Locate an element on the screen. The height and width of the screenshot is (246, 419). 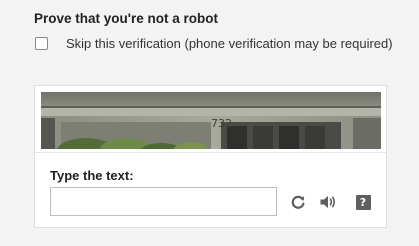
reload-icon is located at coordinates (298, 202).